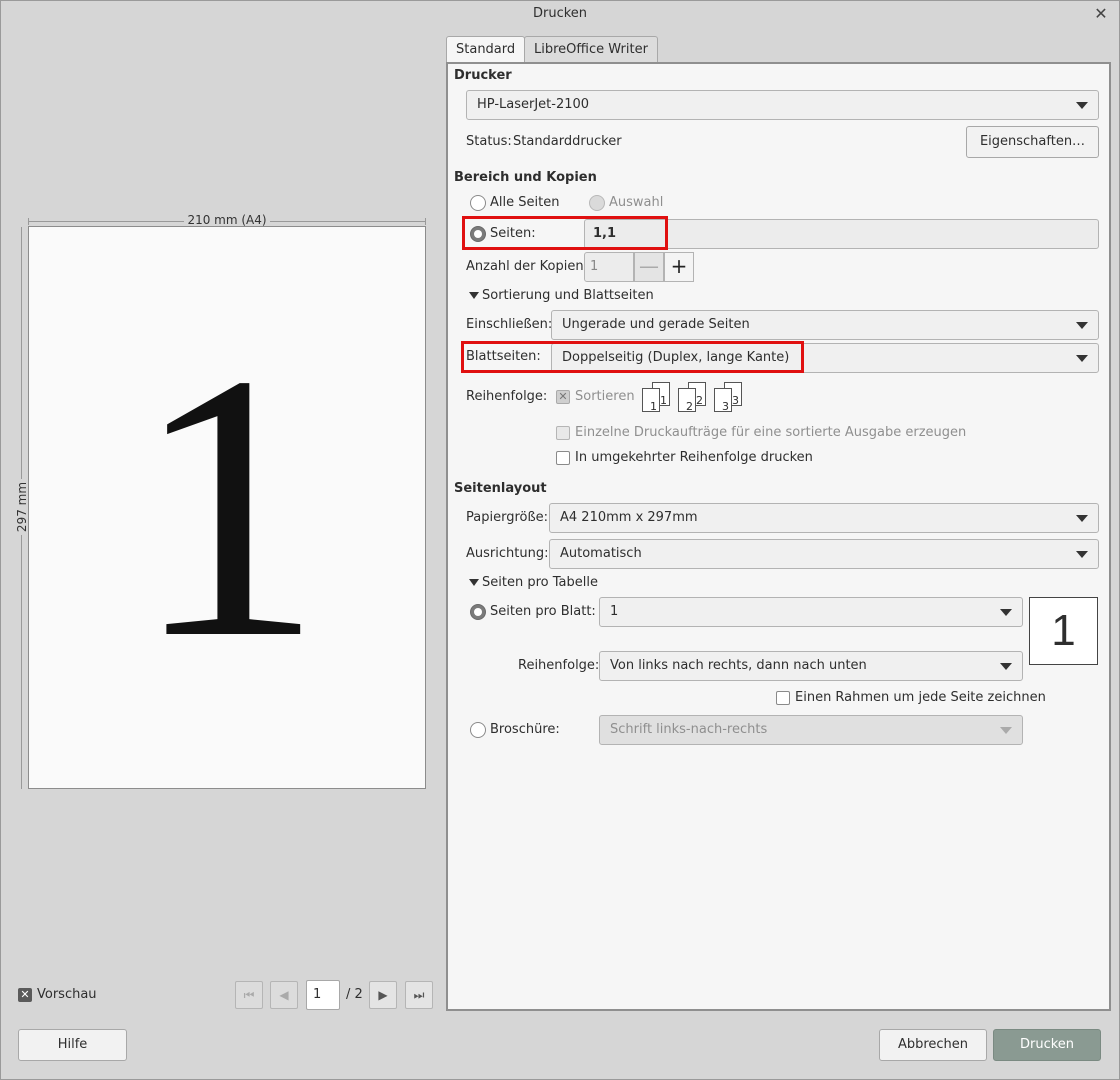 This screenshot has width=1120, height=1080. I want to click on help-button: Hilfe, so click(72, 1045).